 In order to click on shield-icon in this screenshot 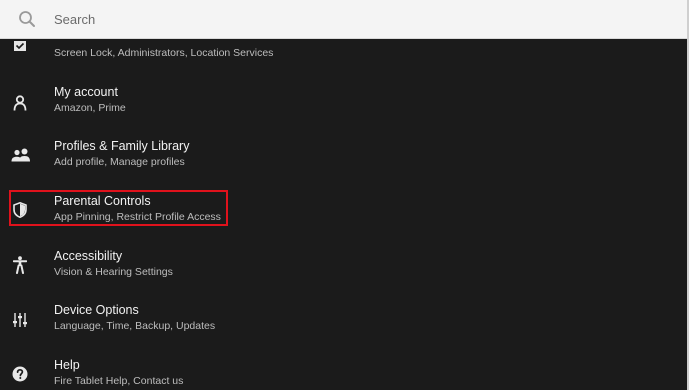, I will do `click(20, 210)`.